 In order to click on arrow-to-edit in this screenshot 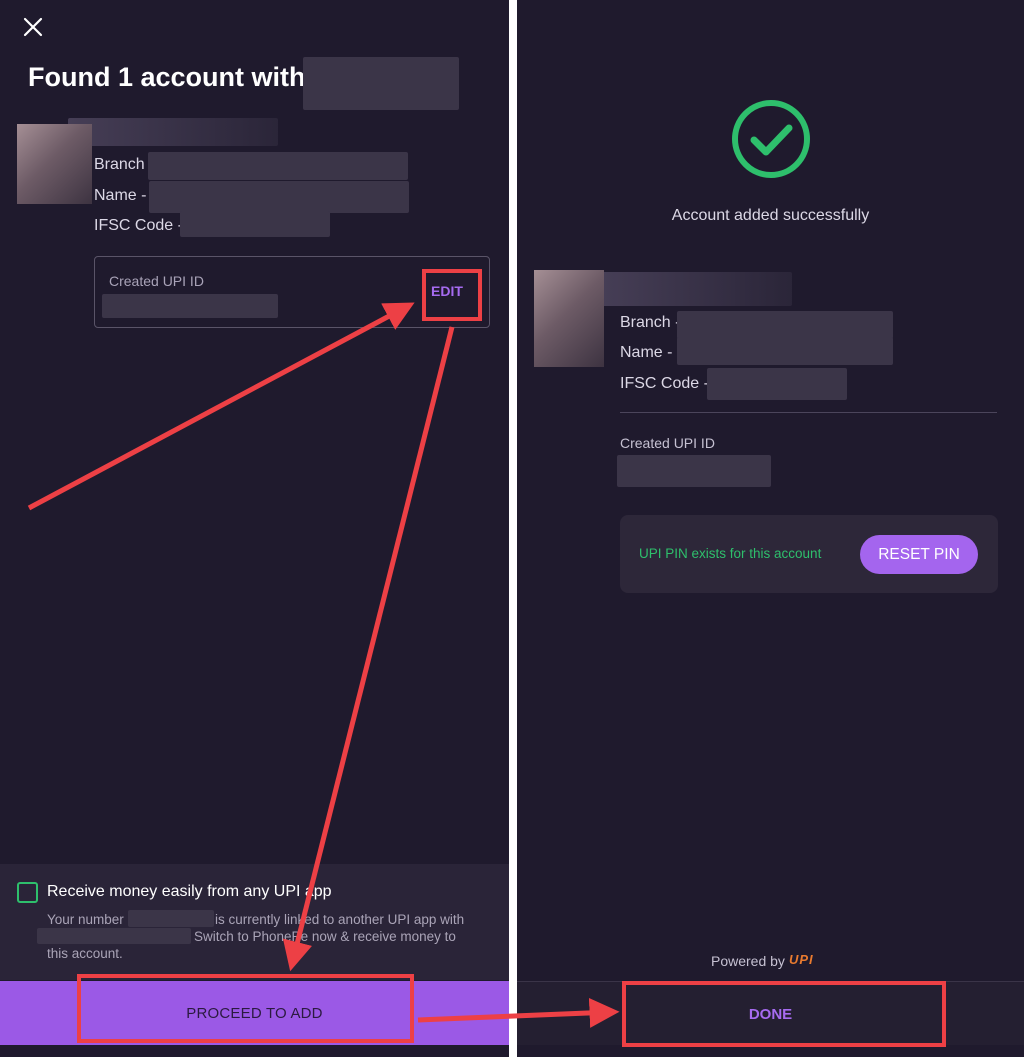, I will do `click(221, 406)`.